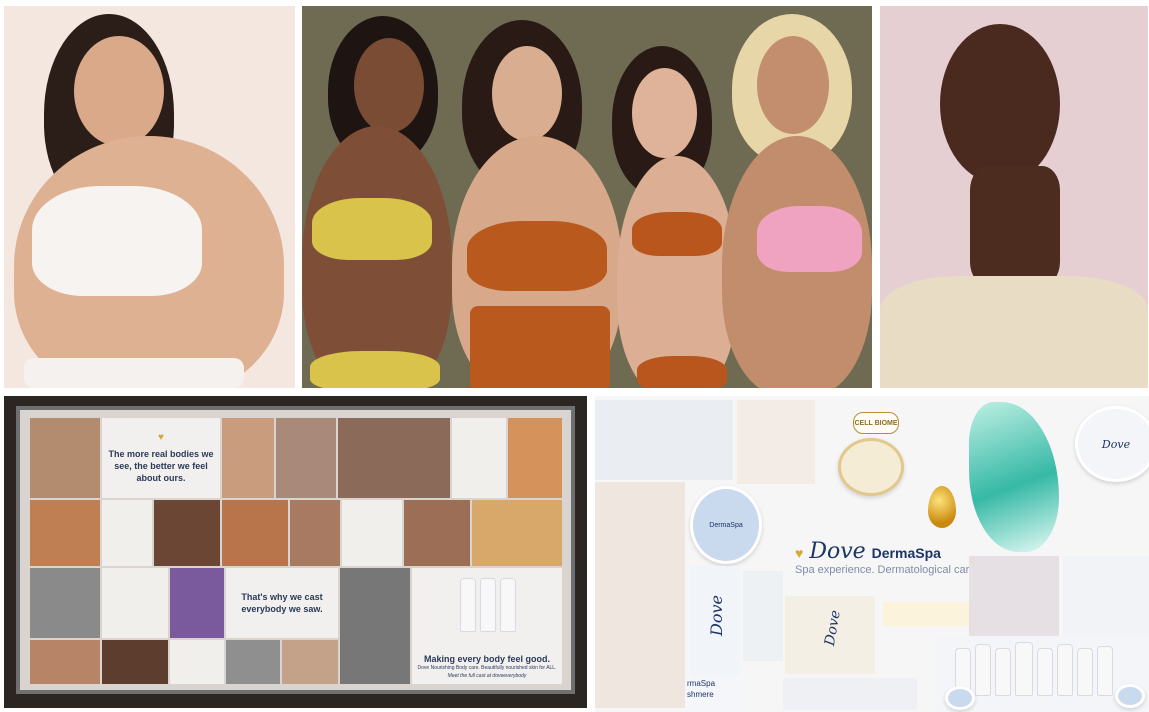 The image size is (1149, 712). Describe the element at coordinates (837, 551) in the screenshot. I see `brand-name: Dove` at that location.